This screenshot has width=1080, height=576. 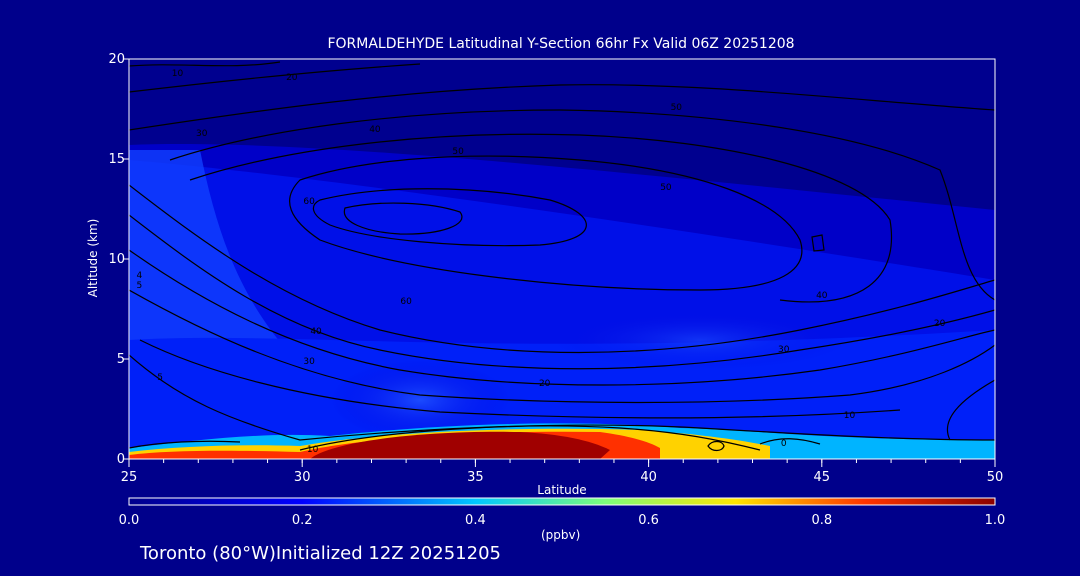 What do you see at coordinates (648, 477) in the screenshot?
I see `x-tick-label: 40` at bounding box center [648, 477].